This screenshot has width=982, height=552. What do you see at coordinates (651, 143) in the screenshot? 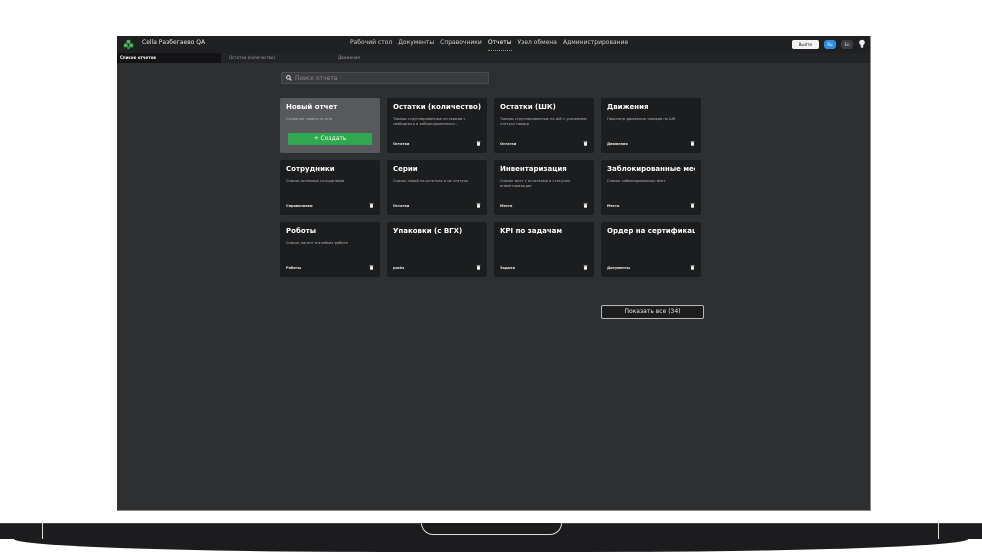
I see `card-footer: Движения` at bounding box center [651, 143].